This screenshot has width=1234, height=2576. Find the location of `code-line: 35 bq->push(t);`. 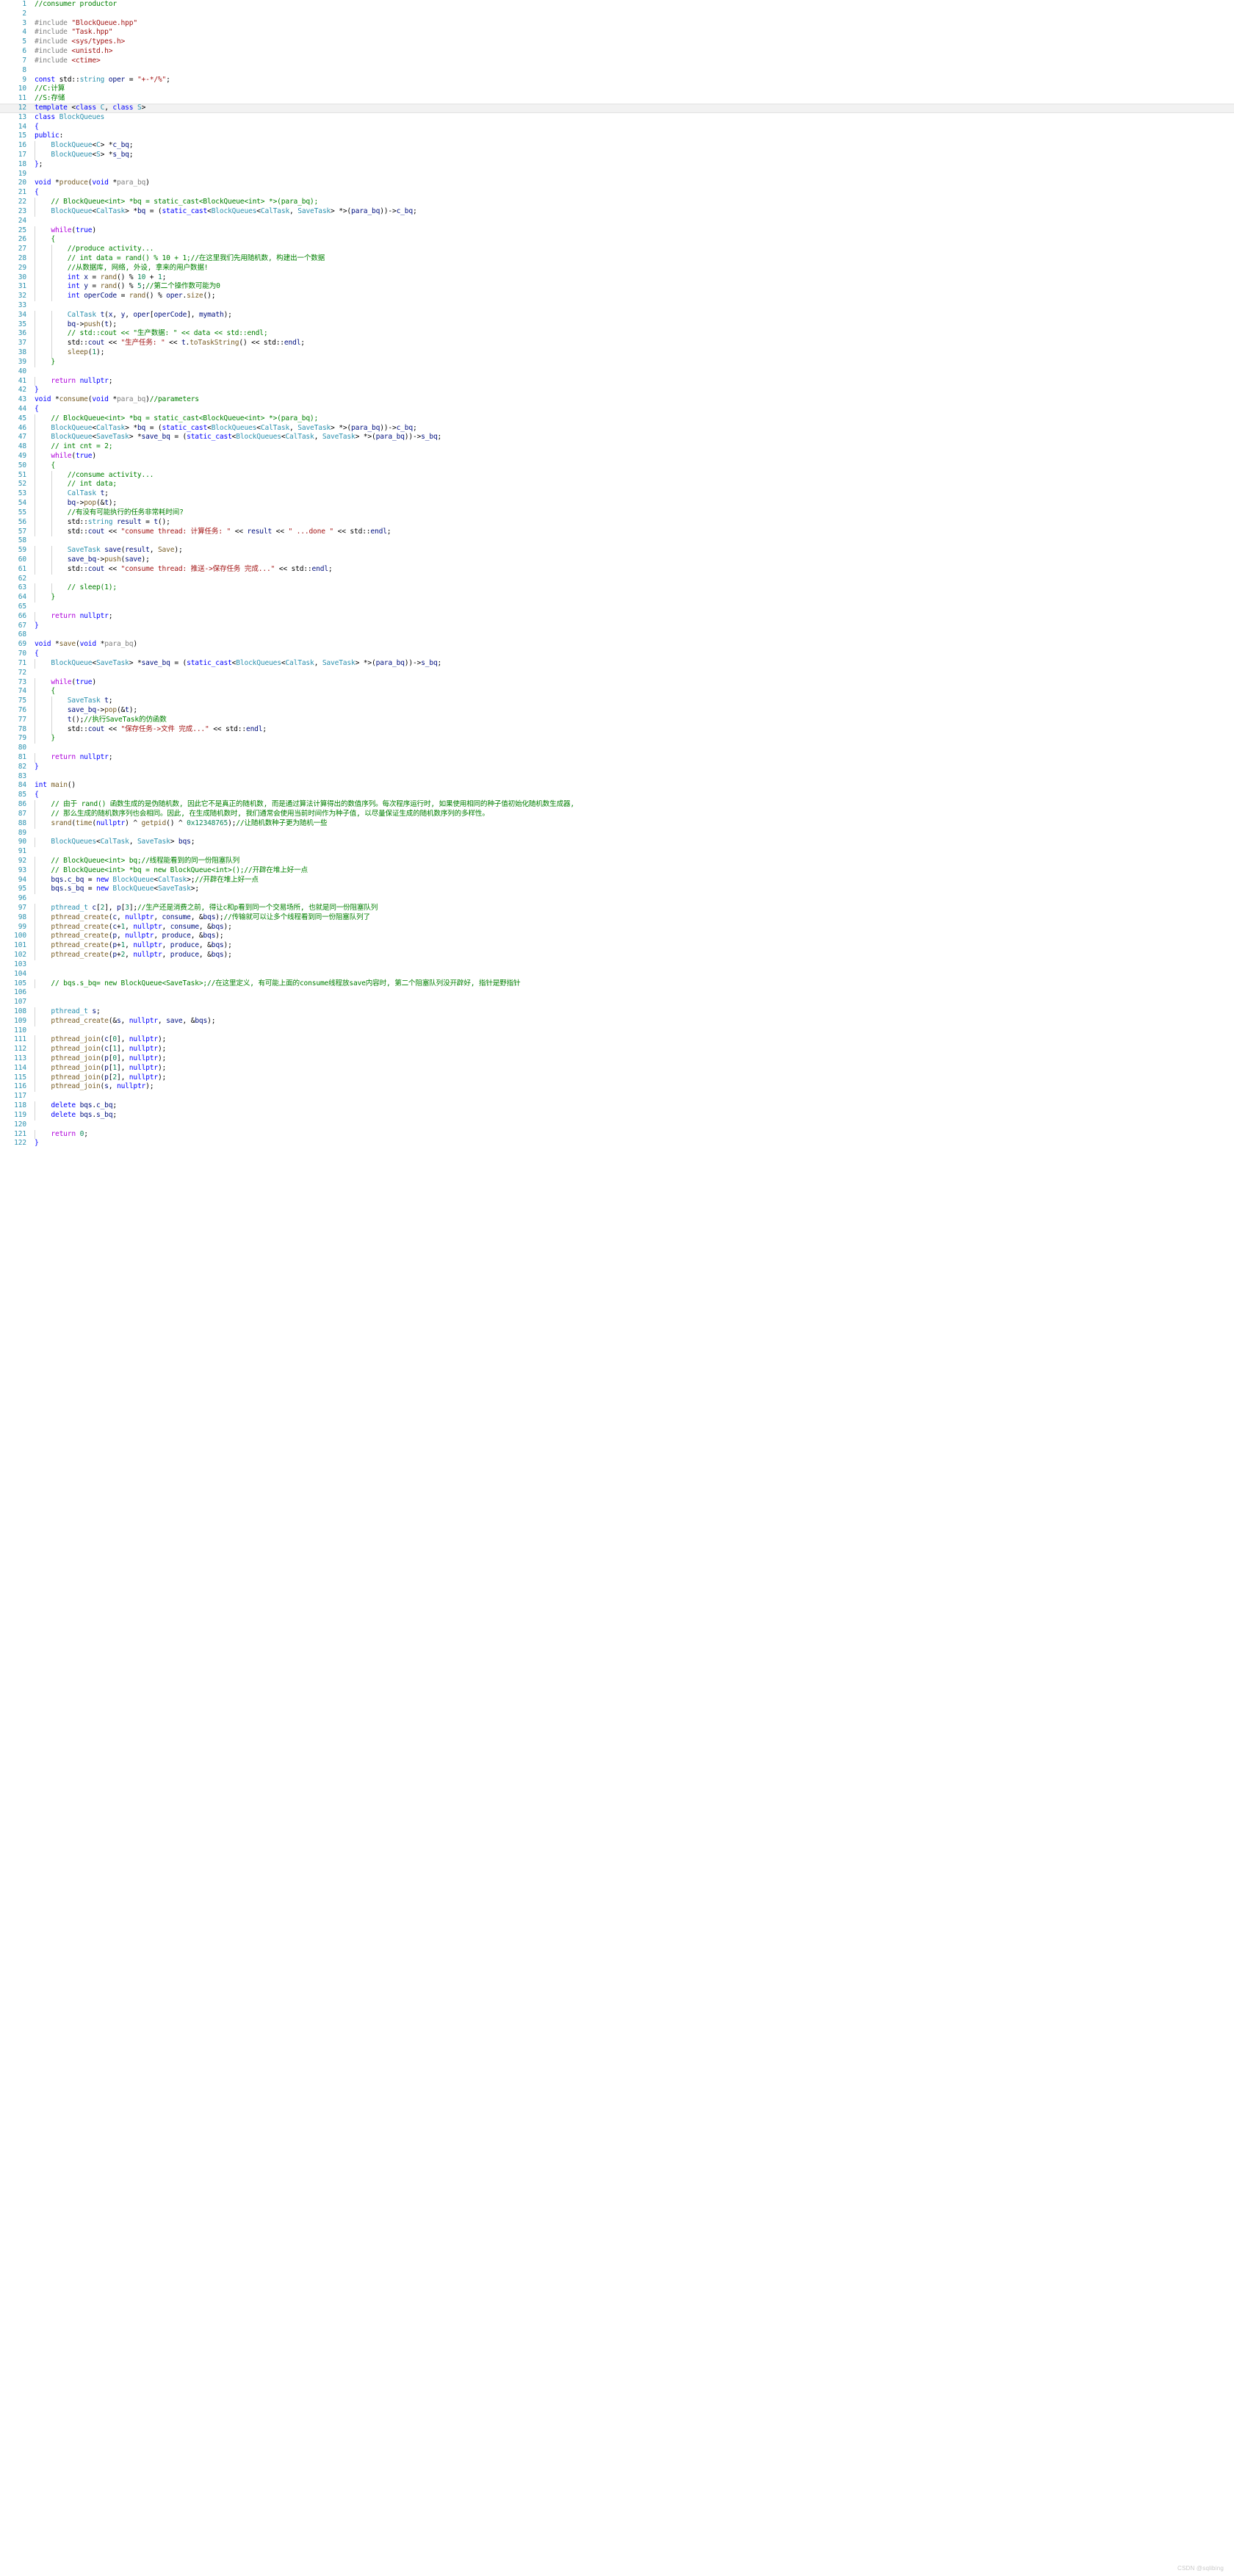

code-line: 35 bq->push(t); is located at coordinates (617, 325).